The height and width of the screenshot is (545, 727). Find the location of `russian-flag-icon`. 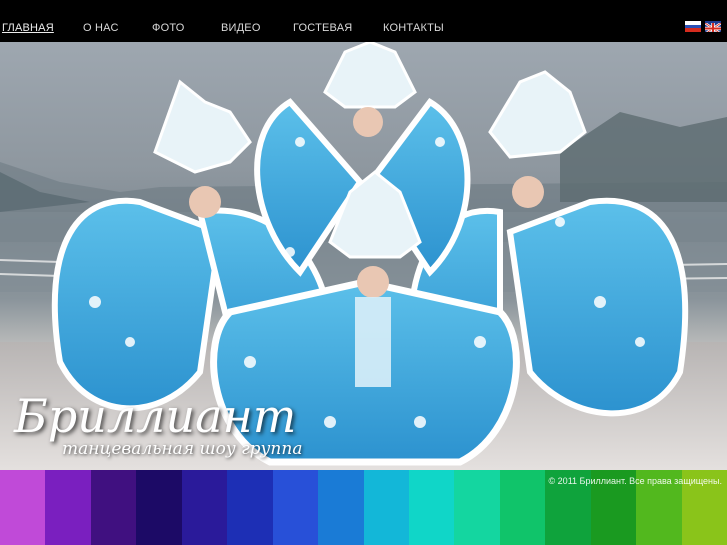

russian-flag-icon is located at coordinates (693, 26).